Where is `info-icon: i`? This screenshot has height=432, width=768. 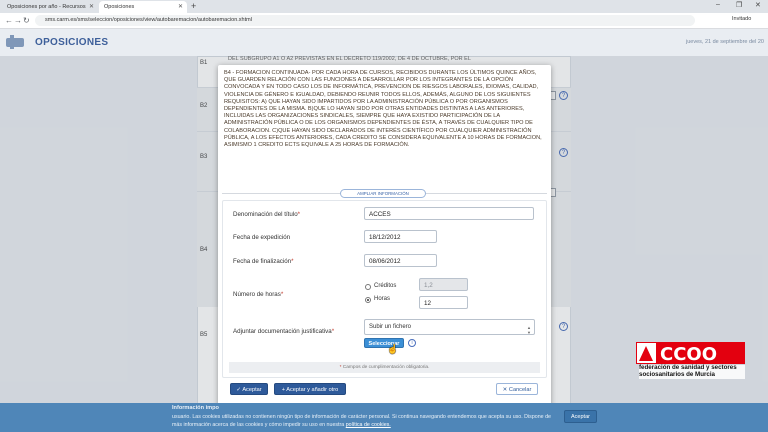
info-icon: i is located at coordinates (412, 343).